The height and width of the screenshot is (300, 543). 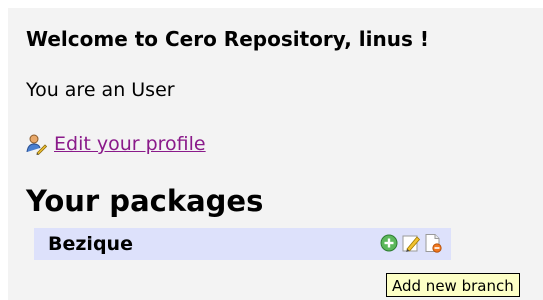 What do you see at coordinates (145, 201) in the screenshot?
I see `packages-heading: Your packages` at bounding box center [145, 201].